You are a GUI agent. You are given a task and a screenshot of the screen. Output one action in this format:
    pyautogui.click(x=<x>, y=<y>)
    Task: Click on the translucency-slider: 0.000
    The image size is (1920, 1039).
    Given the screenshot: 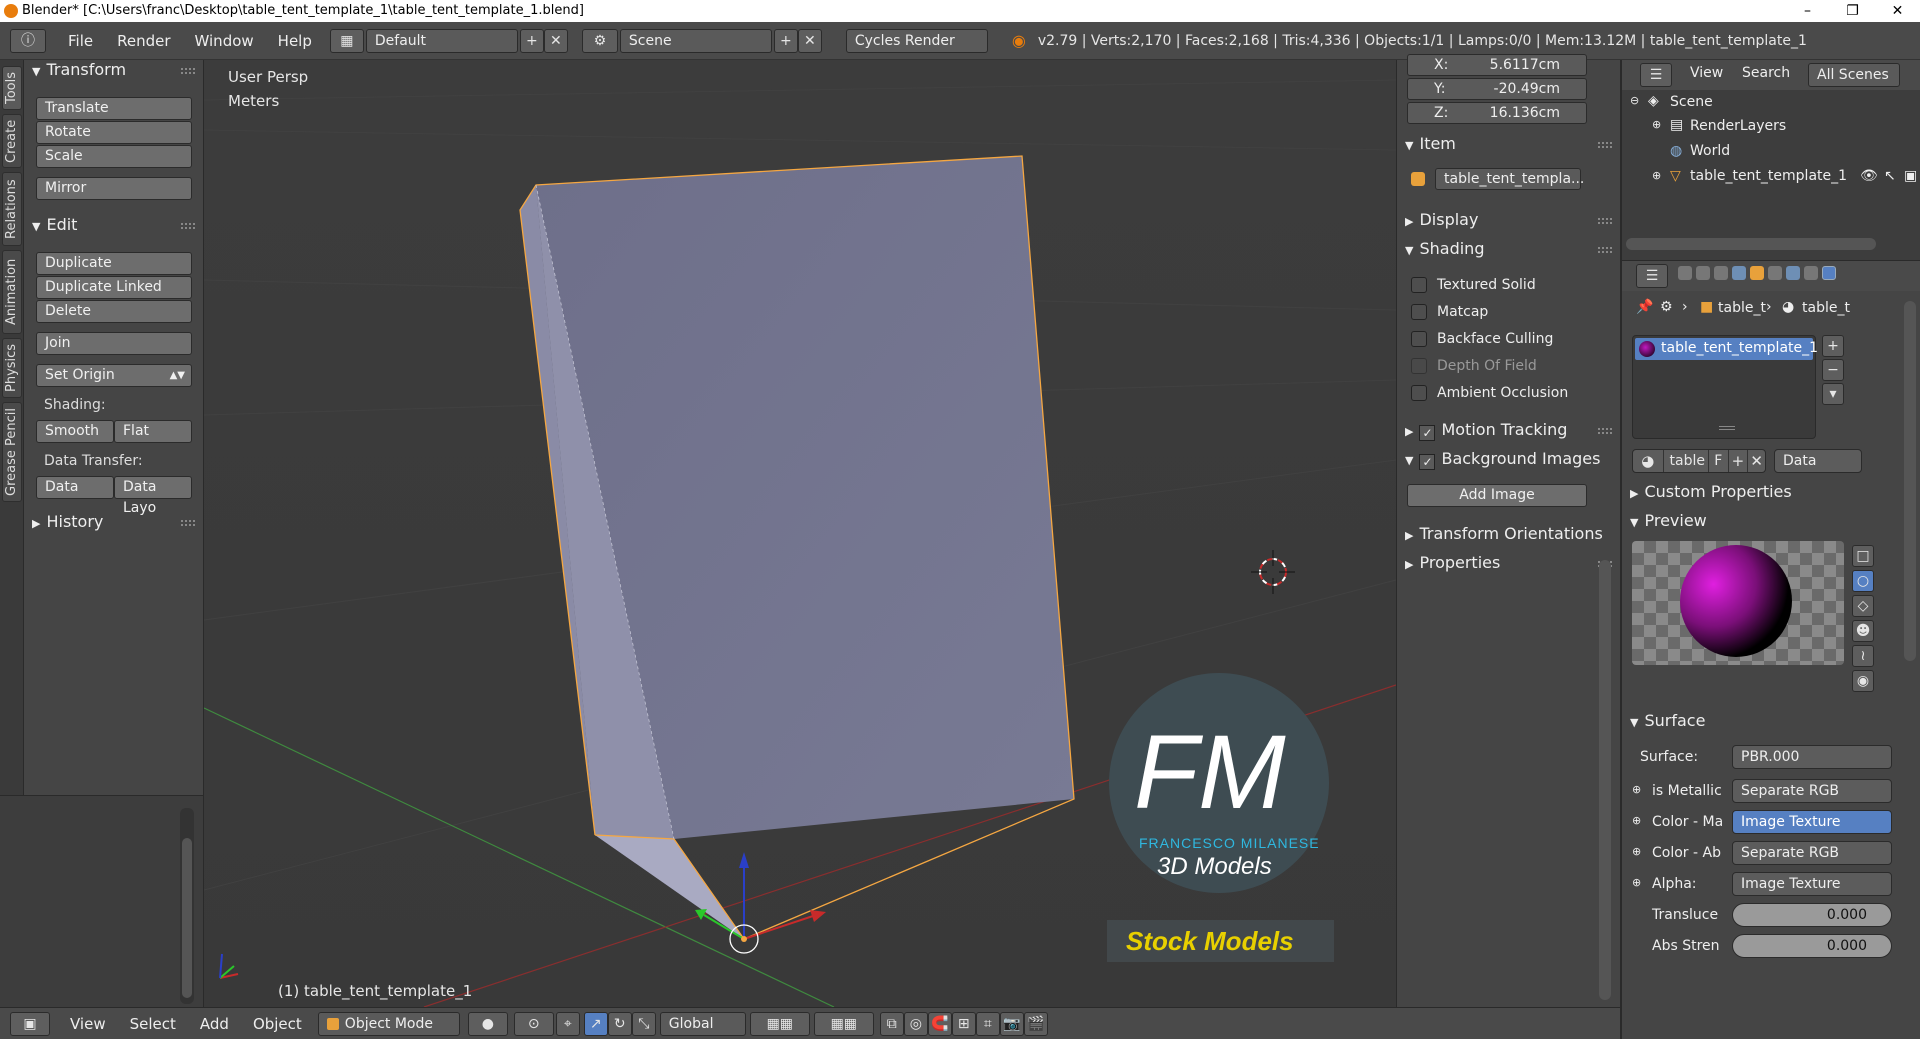 What is the action you would take?
    pyautogui.click(x=1812, y=915)
    